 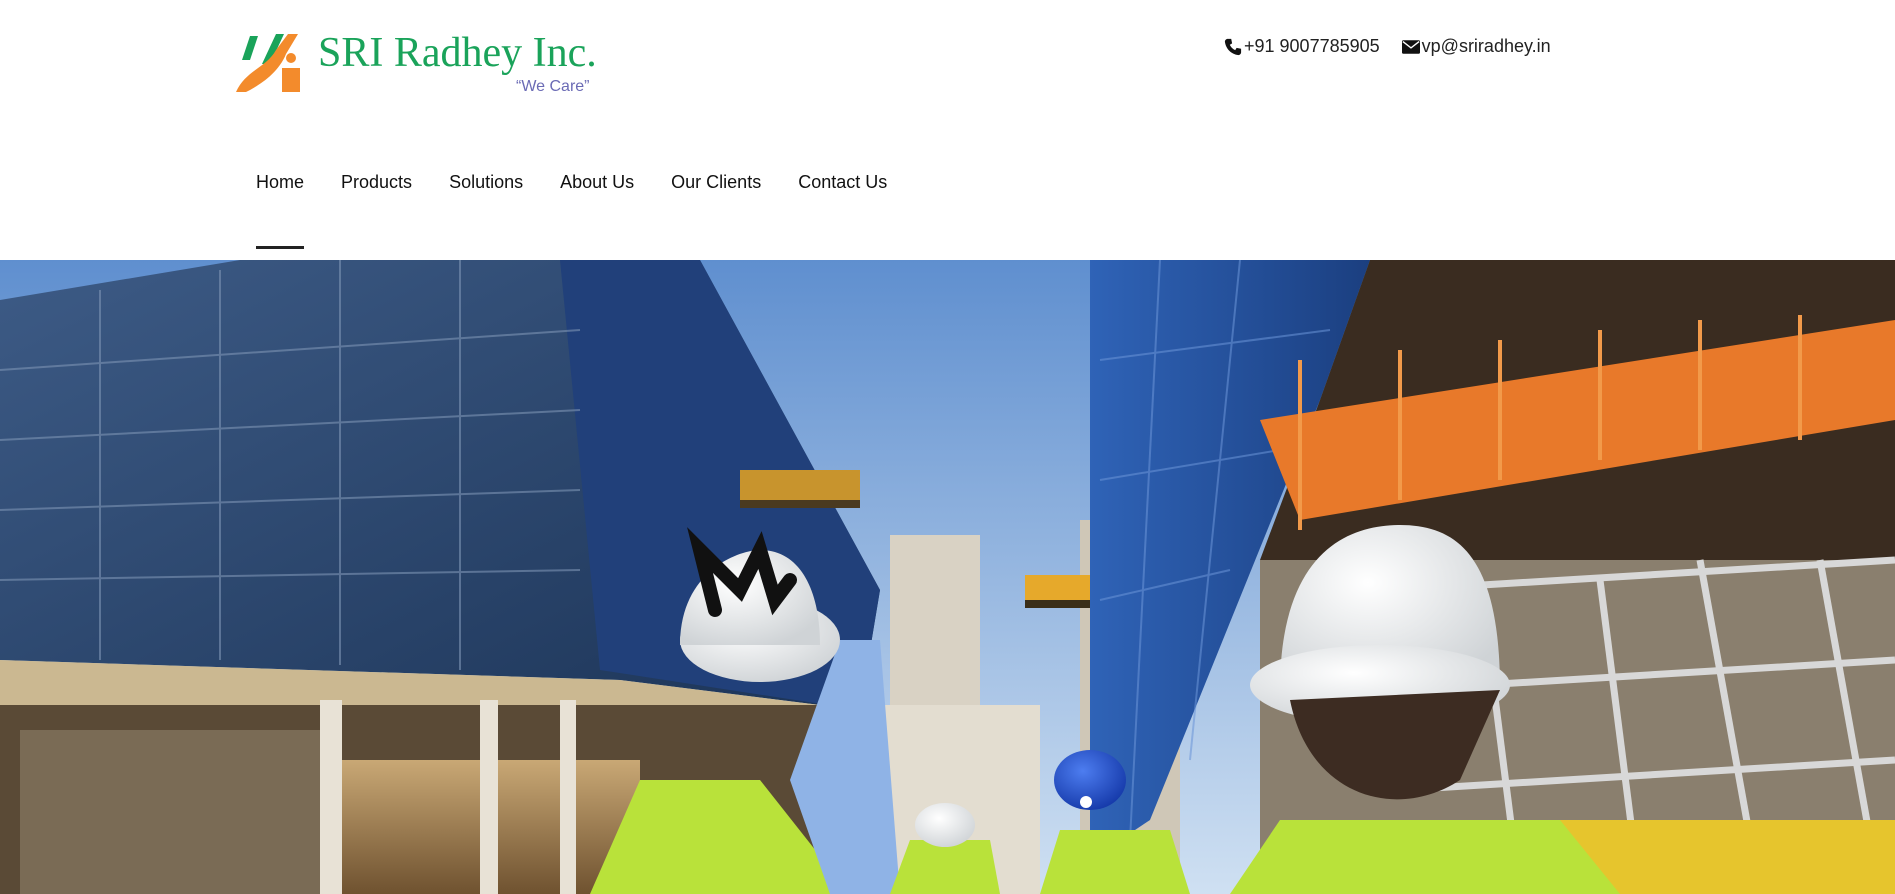 I want to click on site-logo: SRI Radhey Inc. “We Care”, so click(x=416, y=65).